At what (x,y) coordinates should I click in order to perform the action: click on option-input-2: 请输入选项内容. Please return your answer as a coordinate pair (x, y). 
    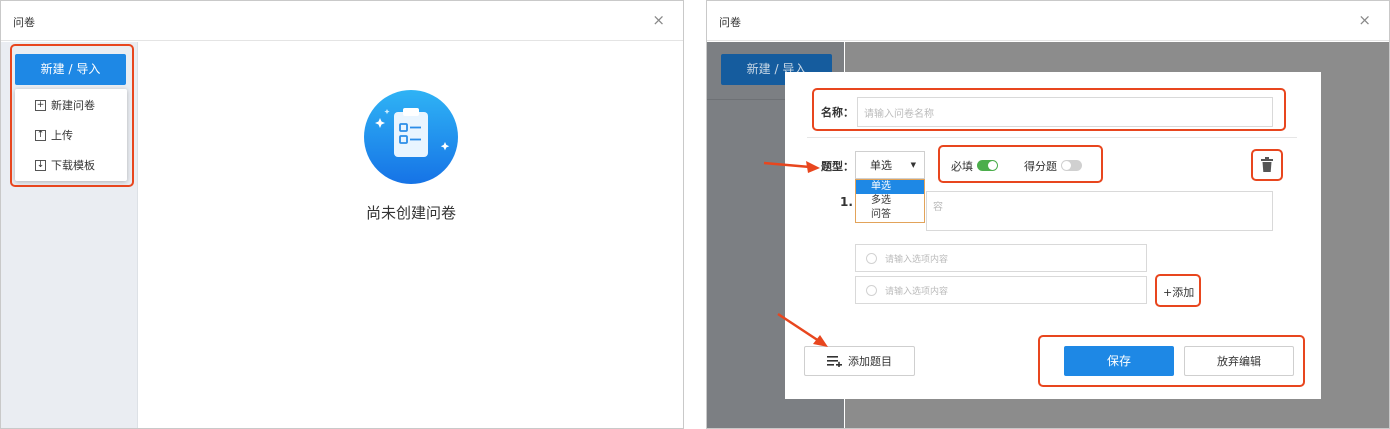
    Looking at the image, I should click on (1001, 290).